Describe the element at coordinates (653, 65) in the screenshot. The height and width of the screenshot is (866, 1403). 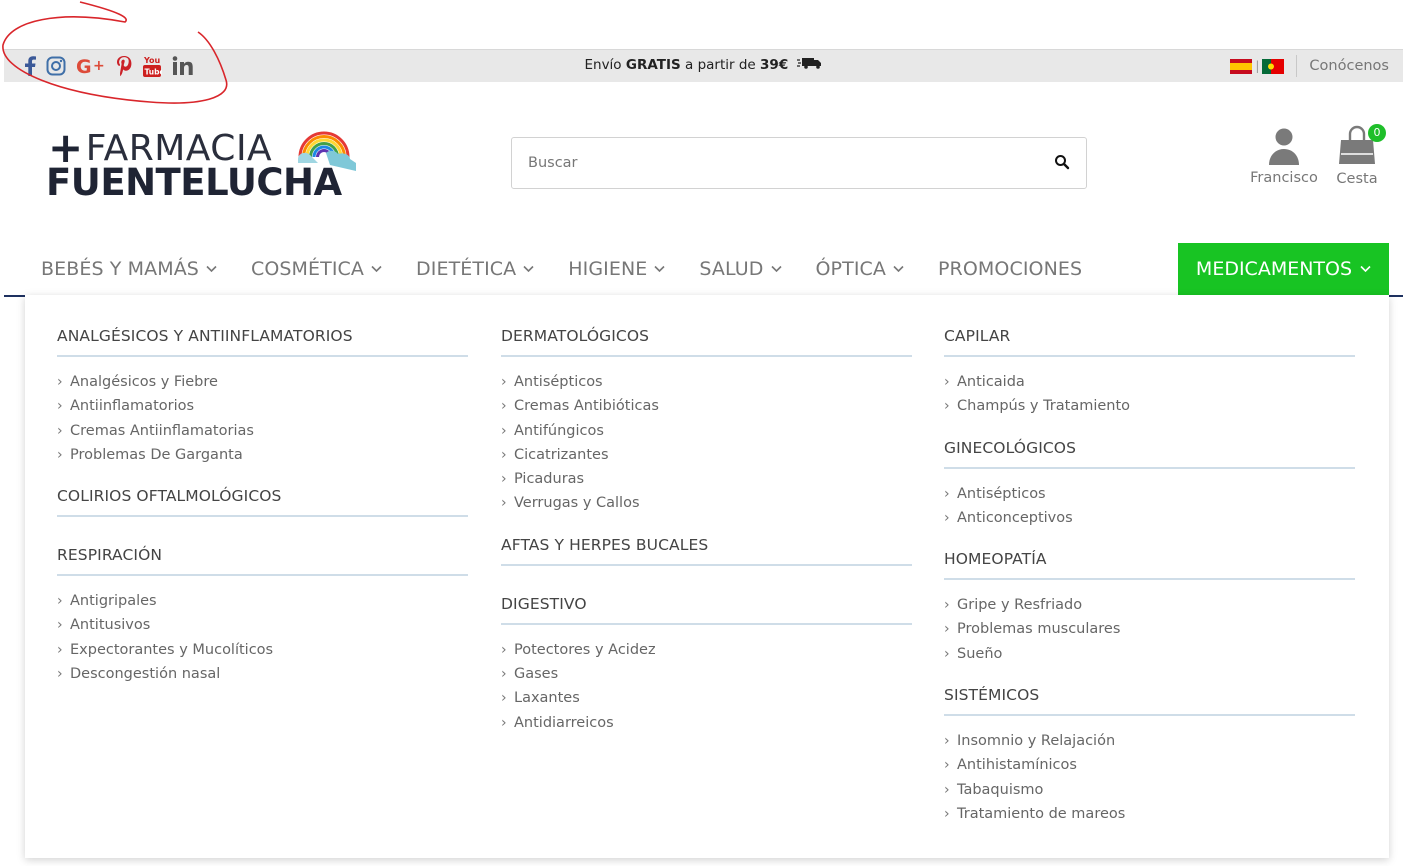
I see `shipping-bold: GRATIS` at that location.